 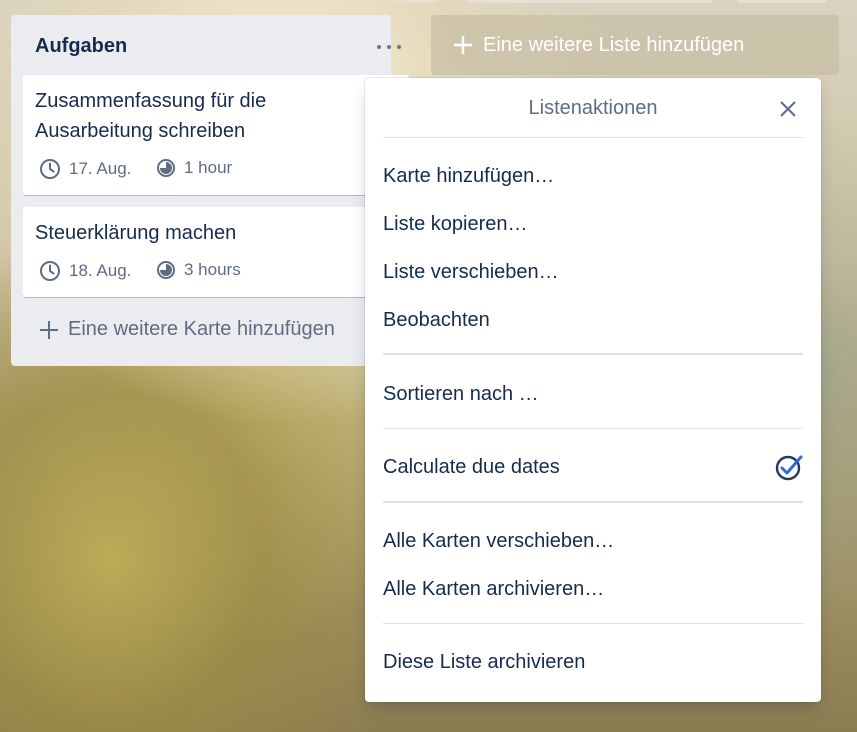 What do you see at coordinates (212, 269) in the screenshot?
I see `estimate-text: 3 hours` at bounding box center [212, 269].